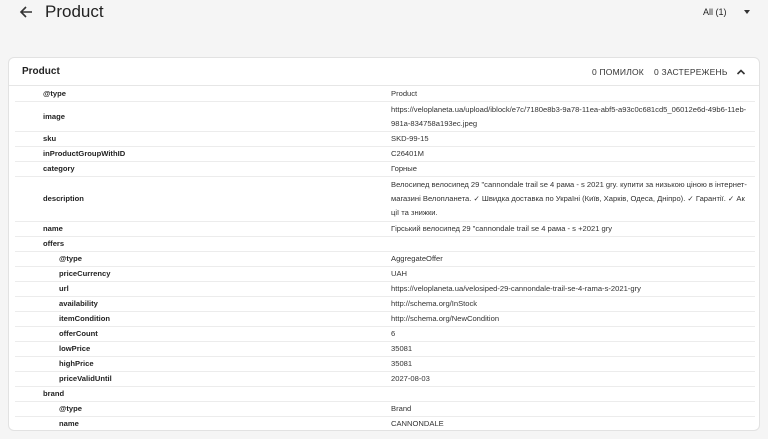  Describe the element at coordinates (573, 304) in the screenshot. I see `property-value: http://schema.org/InStock` at that location.